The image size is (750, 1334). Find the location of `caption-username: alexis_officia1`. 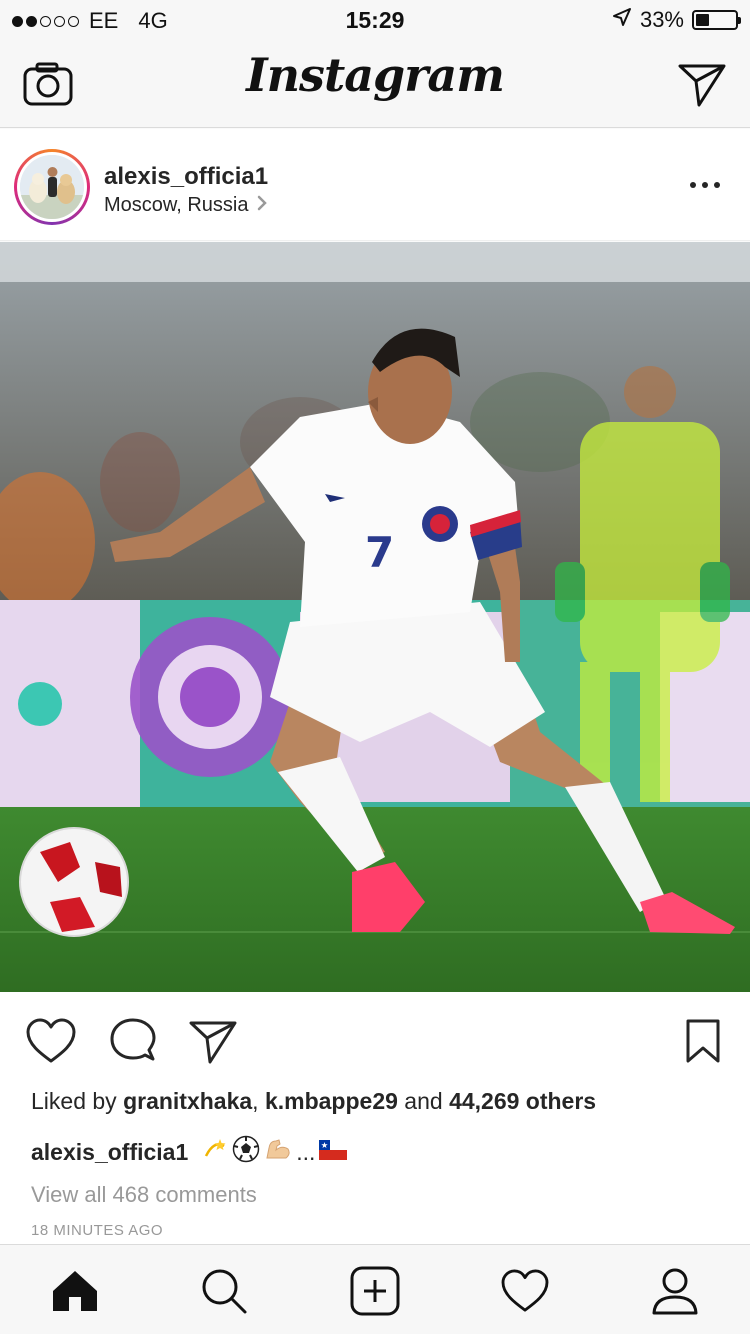

caption-username: alexis_officia1 is located at coordinates (109, 1152).